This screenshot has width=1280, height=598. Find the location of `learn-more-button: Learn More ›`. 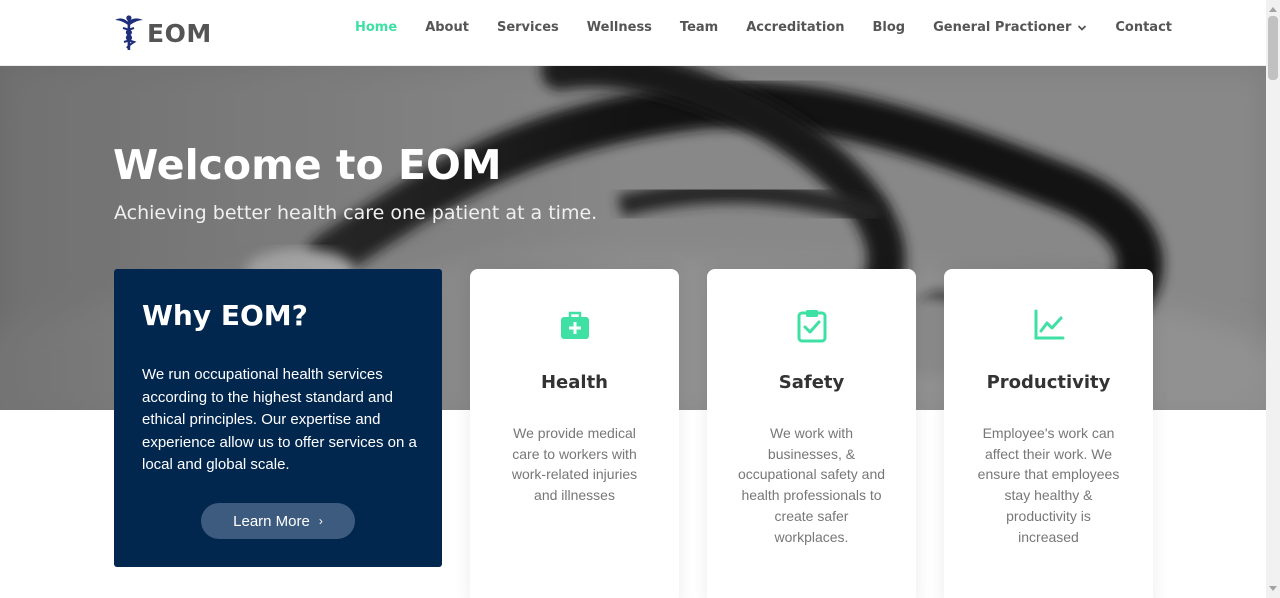

learn-more-button: Learn More › is located at coordinates (278, 521).